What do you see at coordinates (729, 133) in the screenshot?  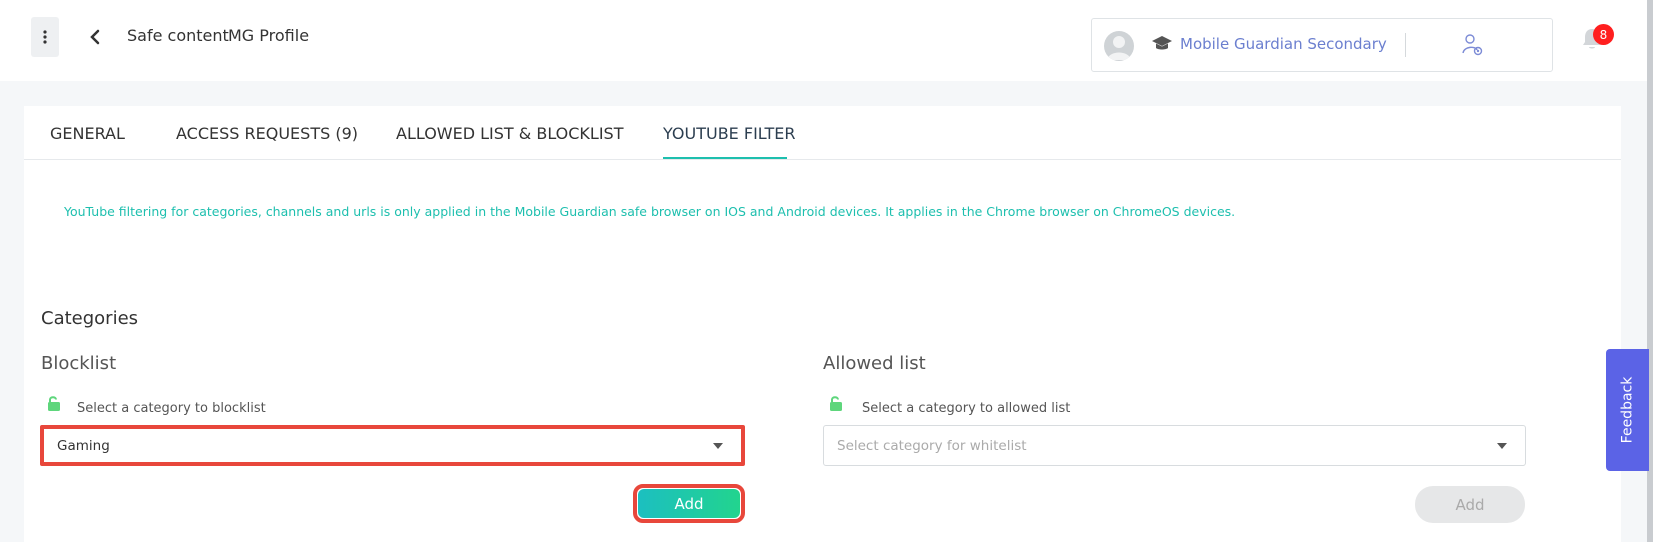 I see `tab-youtube-filter: YOUTUBE FILTER` at bounding box center [729, 133].